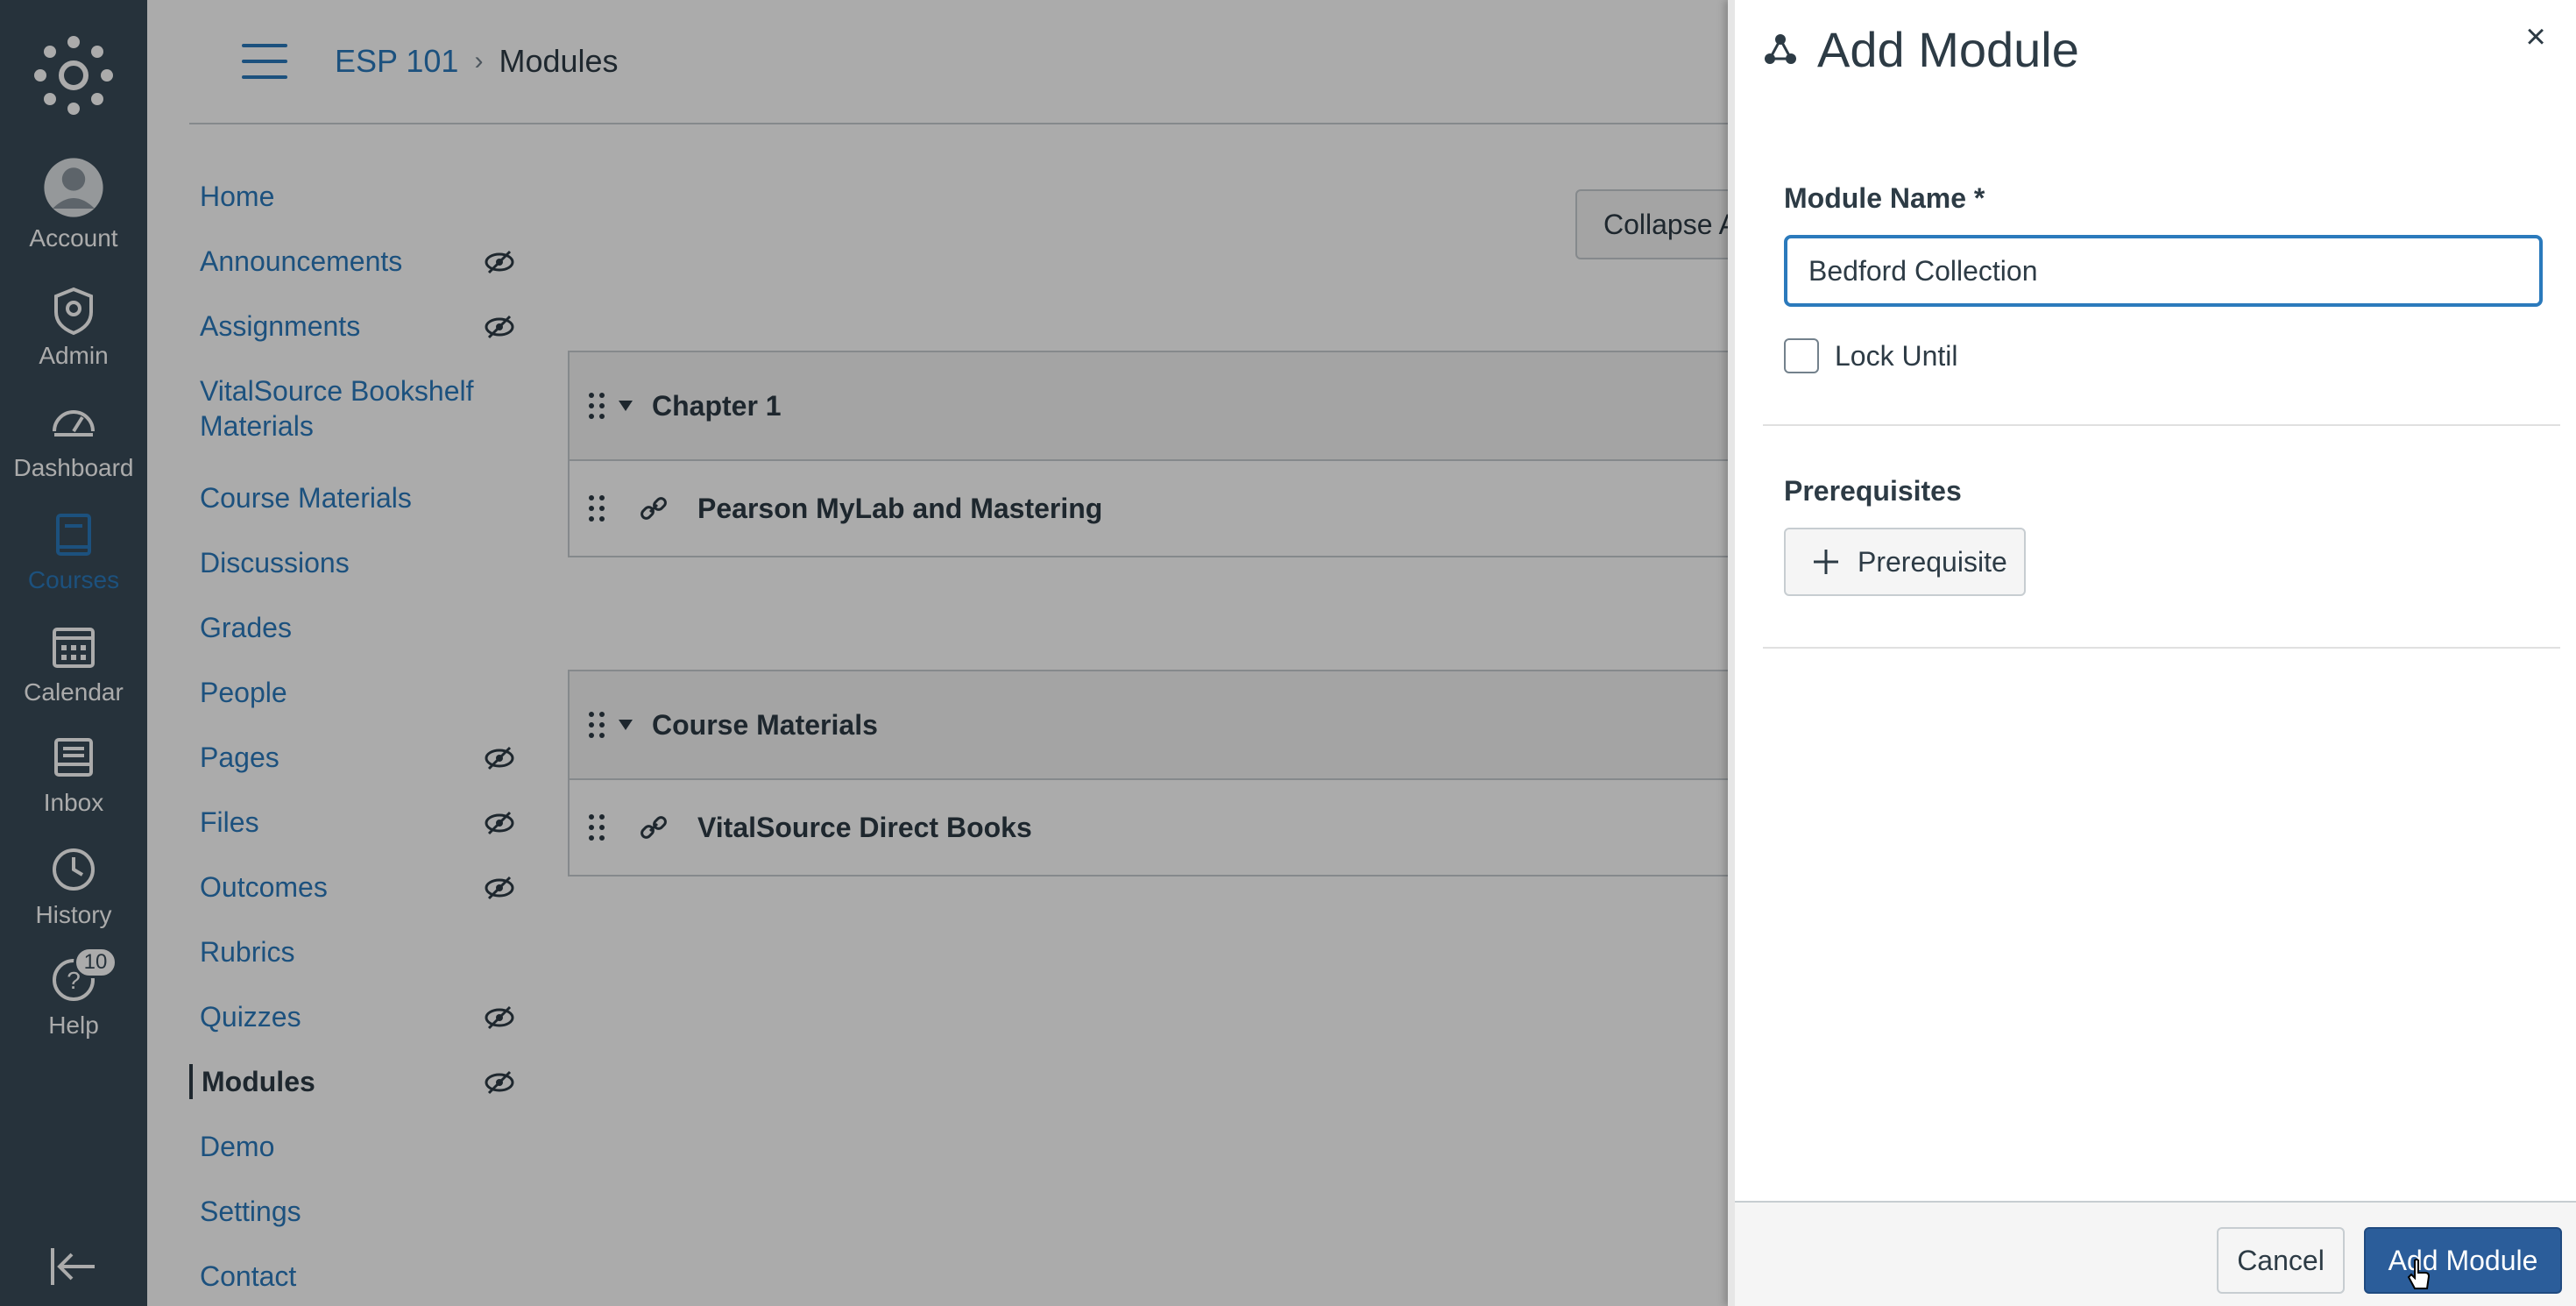 This screenshot has width=2576, height=1306. Describe the element at coordinates (2535, 36) in the screenshot. I see `close-icon: ×` at that location.